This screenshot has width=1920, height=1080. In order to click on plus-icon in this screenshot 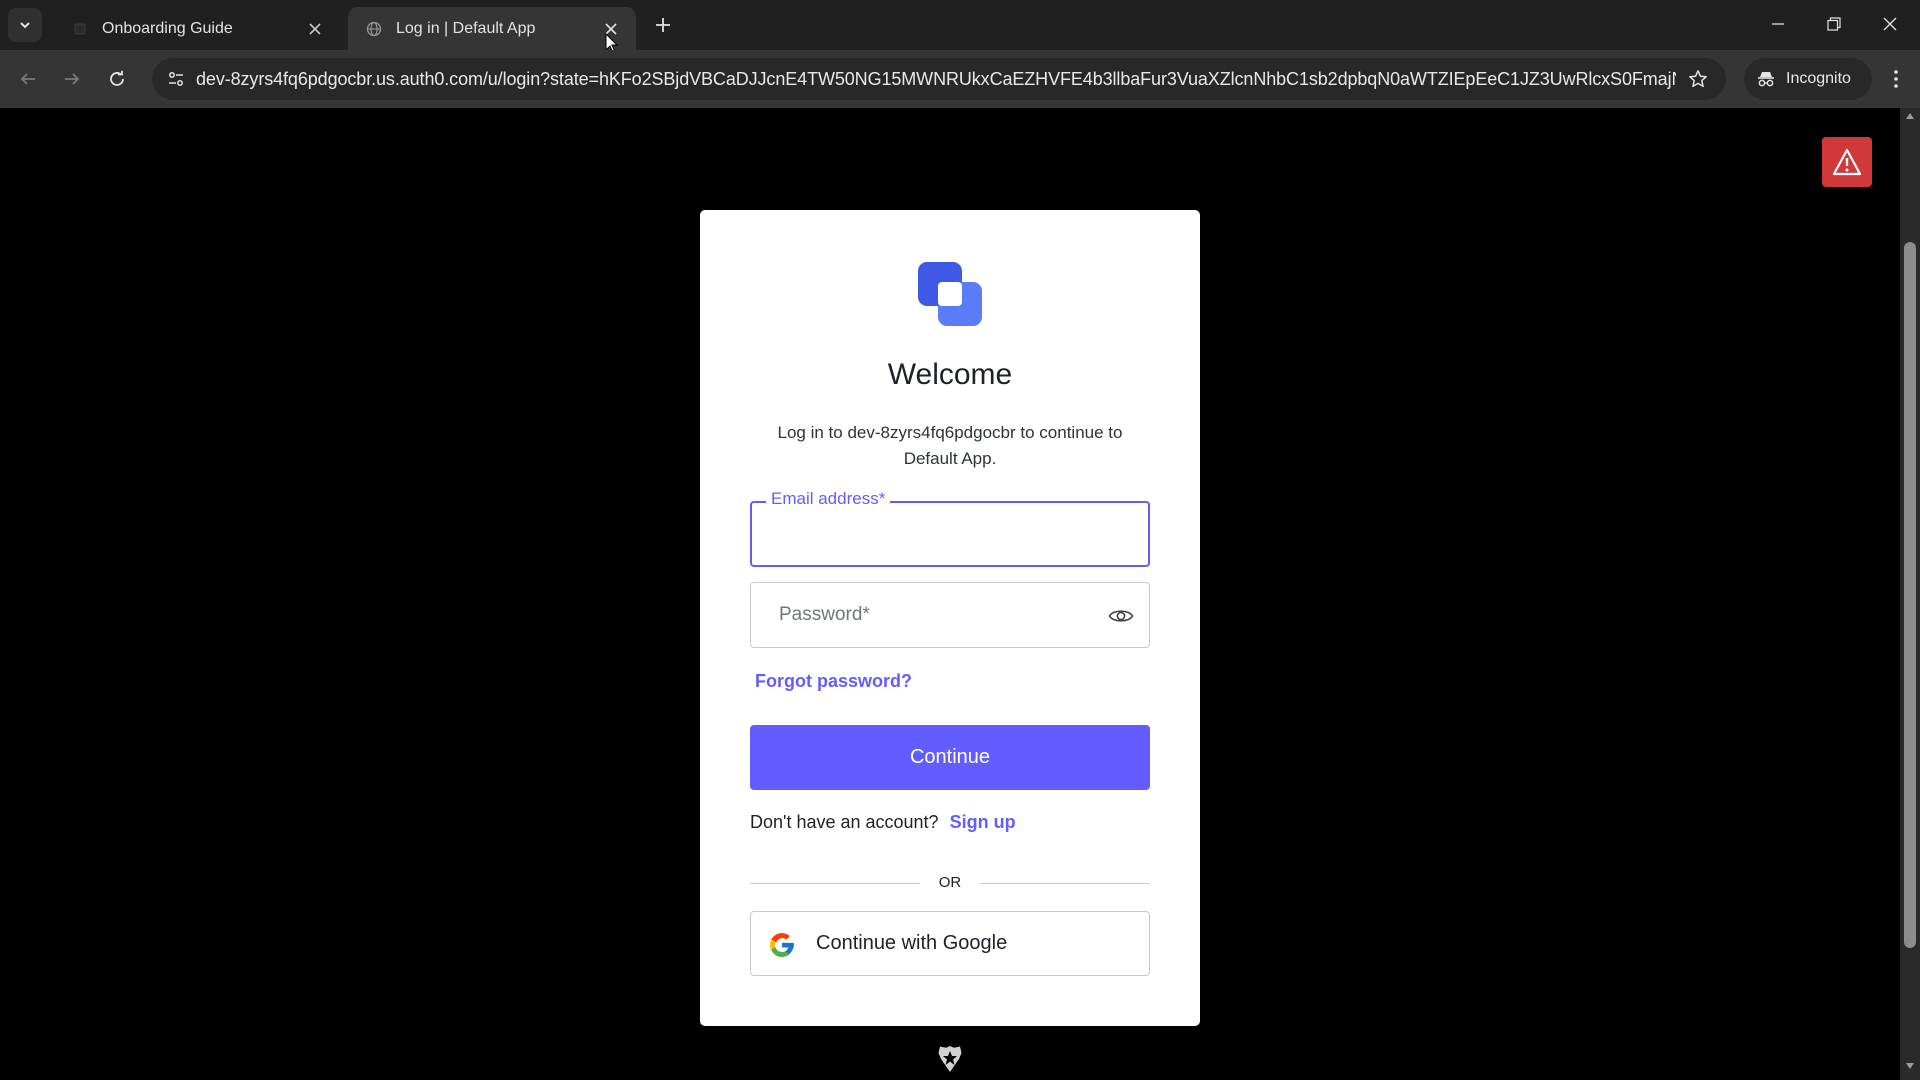, I will do `click(663, 25)`.